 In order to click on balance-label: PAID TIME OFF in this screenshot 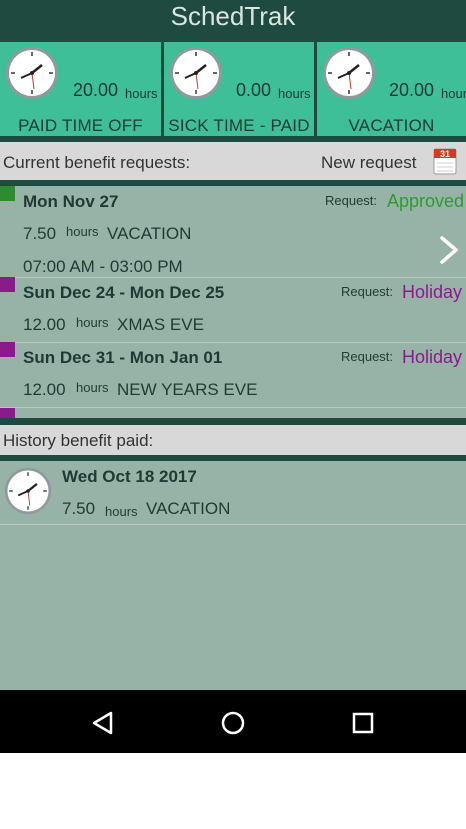, I will do `click(80, 125)`.